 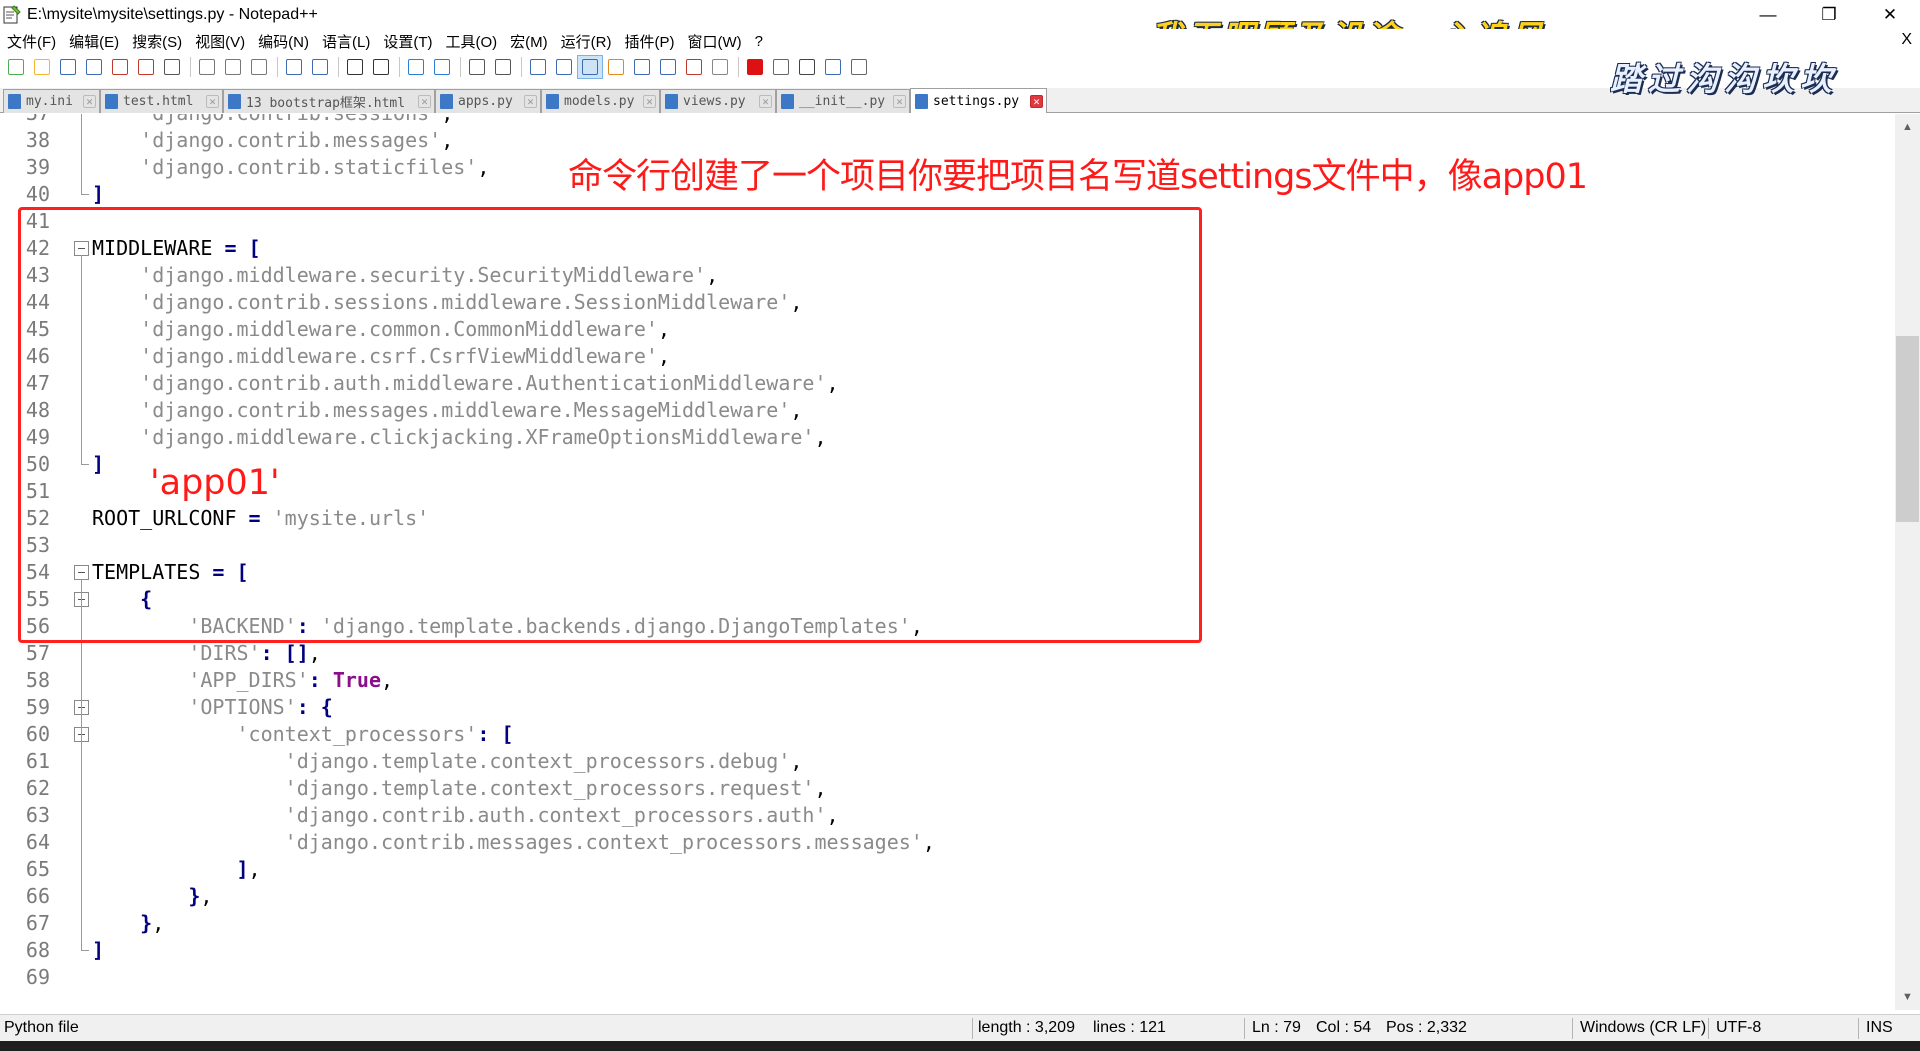 What do you see at coordinates (1768, 14) in the screenshot?
I see `minimize-button: —` at bounding box center [1768, 14].